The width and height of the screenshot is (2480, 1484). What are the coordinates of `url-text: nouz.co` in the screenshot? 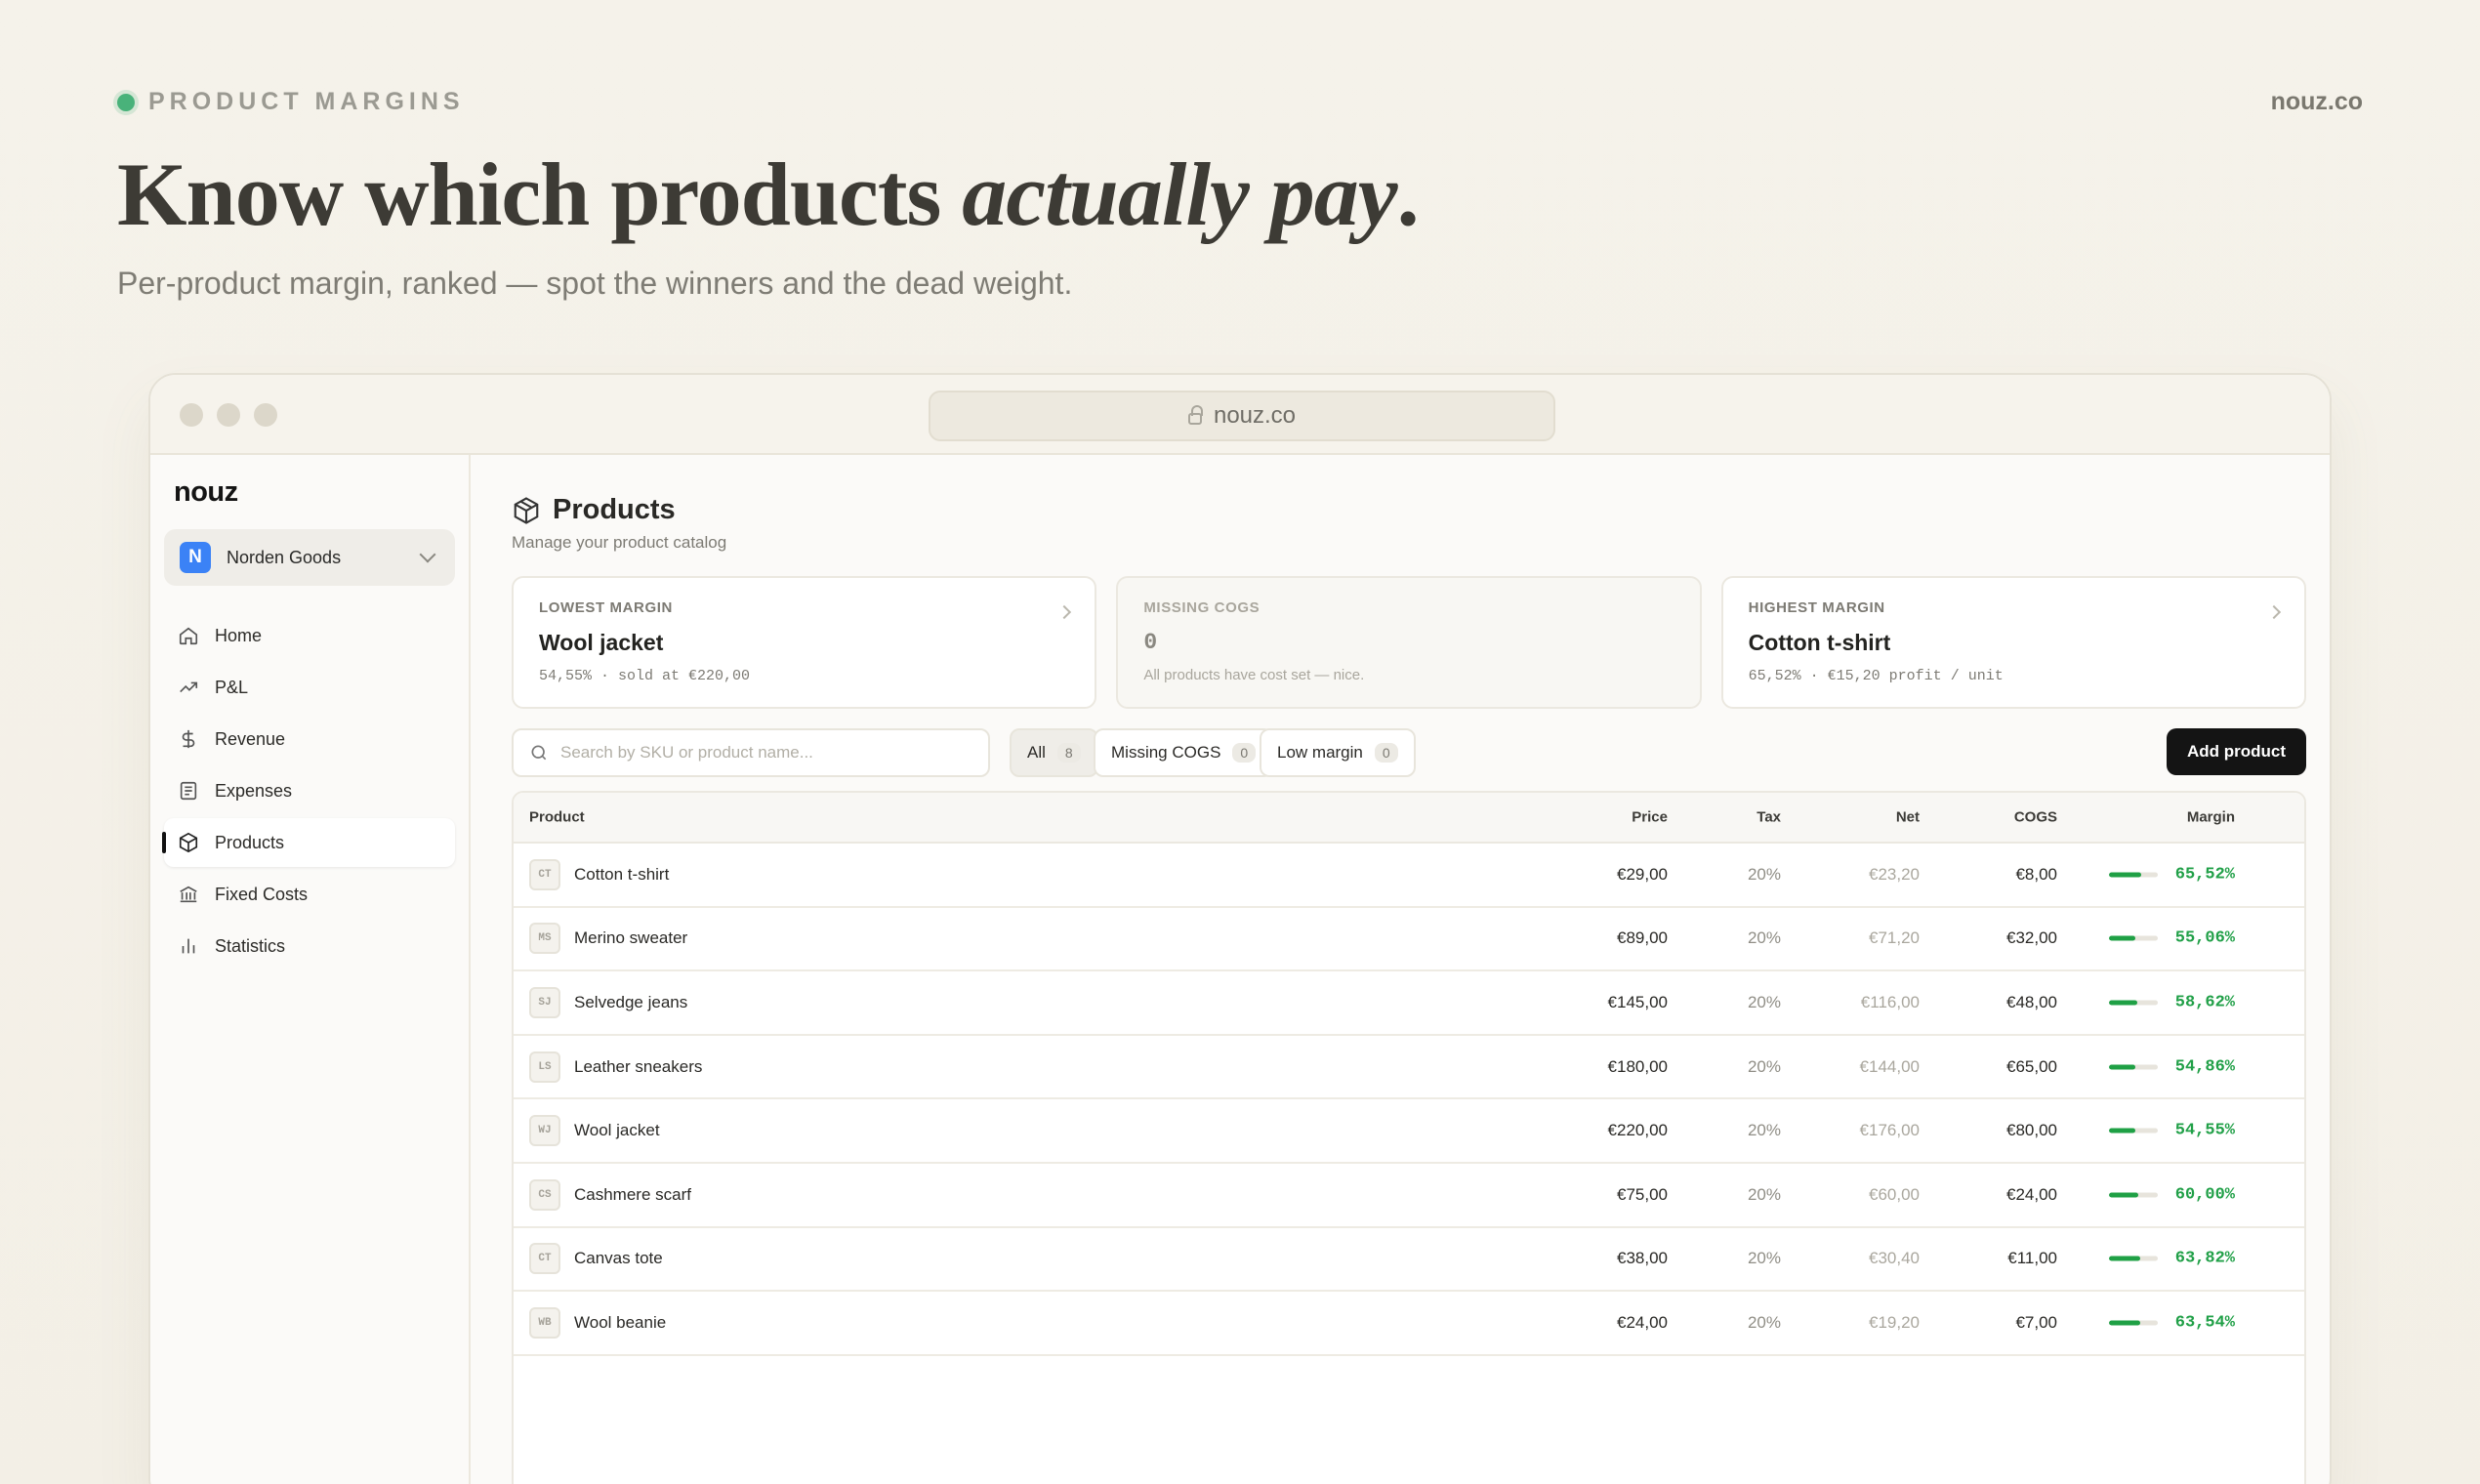 It's located at (1255, 415).